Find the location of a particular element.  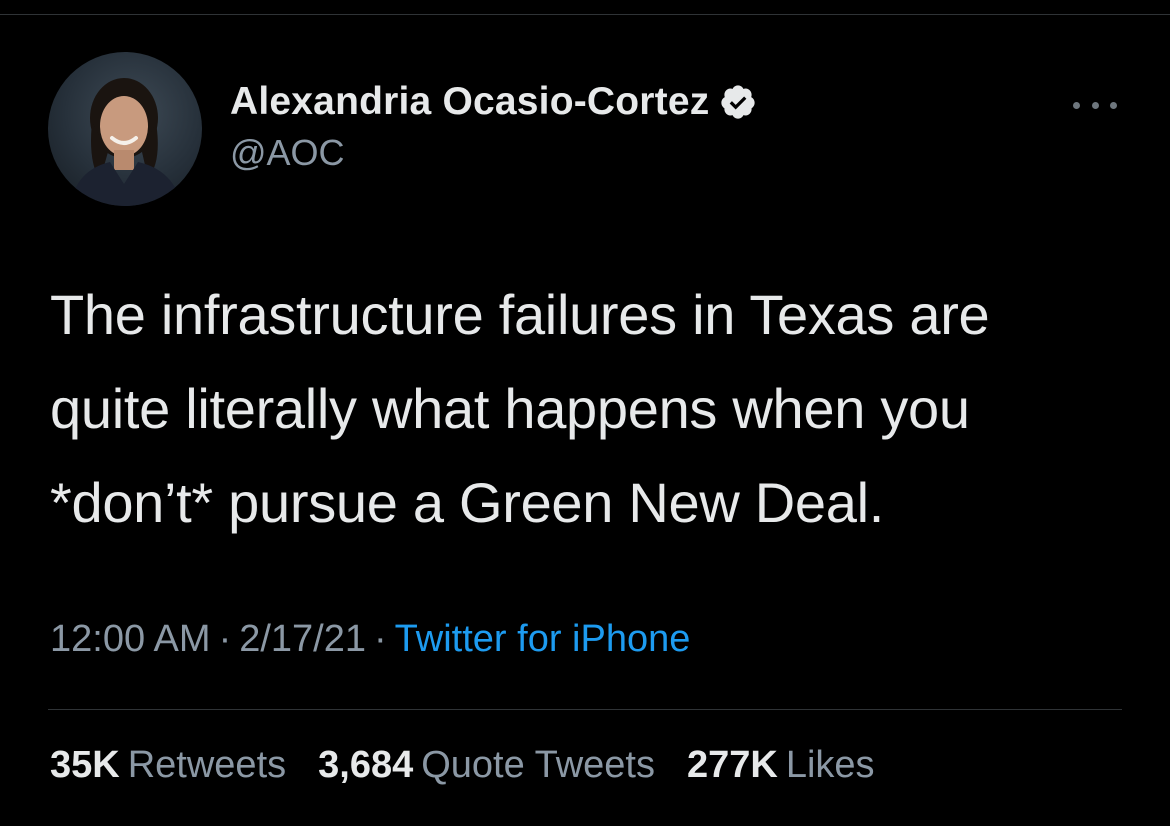

quote-tweets-label: Quote Tweets is located at coordinates (538, 765).